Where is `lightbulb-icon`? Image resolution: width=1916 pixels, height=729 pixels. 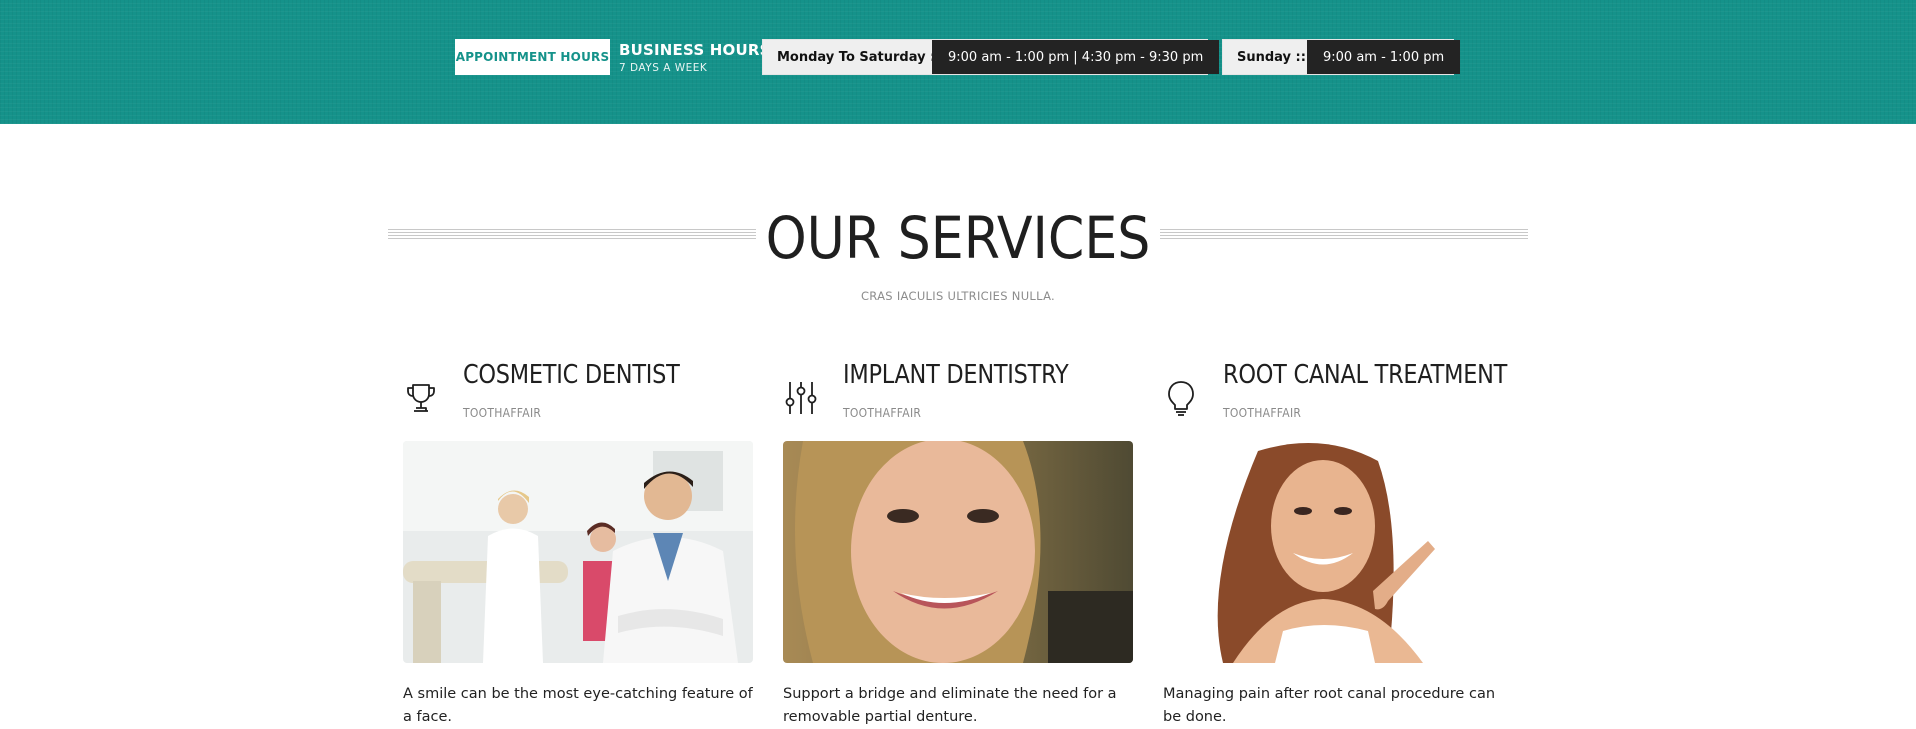
lightbulb-icon is located at coordinates (1181, 398).